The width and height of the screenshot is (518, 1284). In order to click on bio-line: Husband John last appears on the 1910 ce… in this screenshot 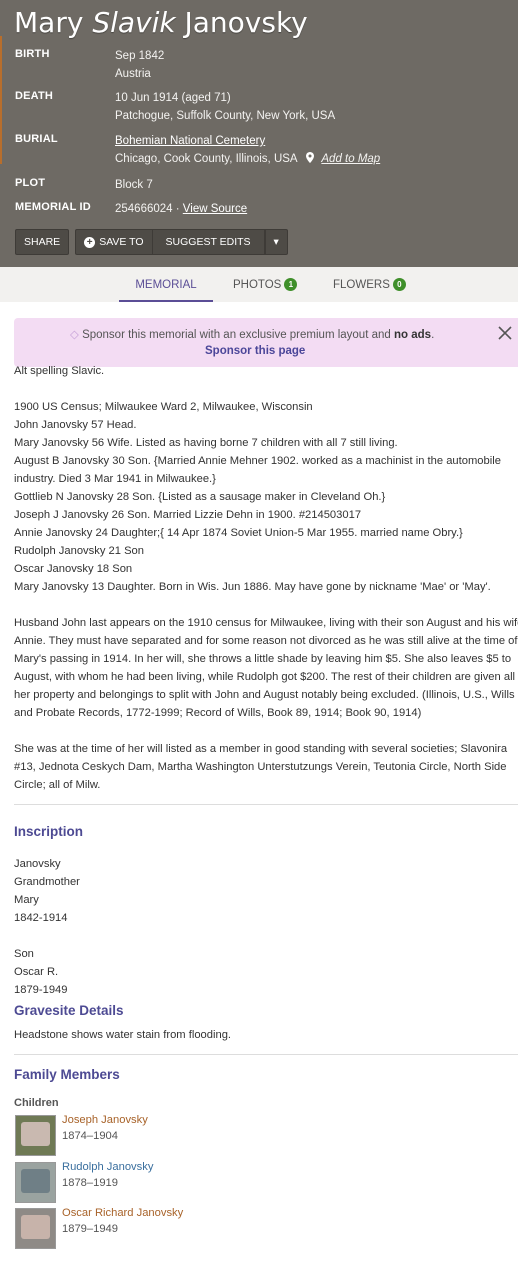, I will do `click(266, 623)`.